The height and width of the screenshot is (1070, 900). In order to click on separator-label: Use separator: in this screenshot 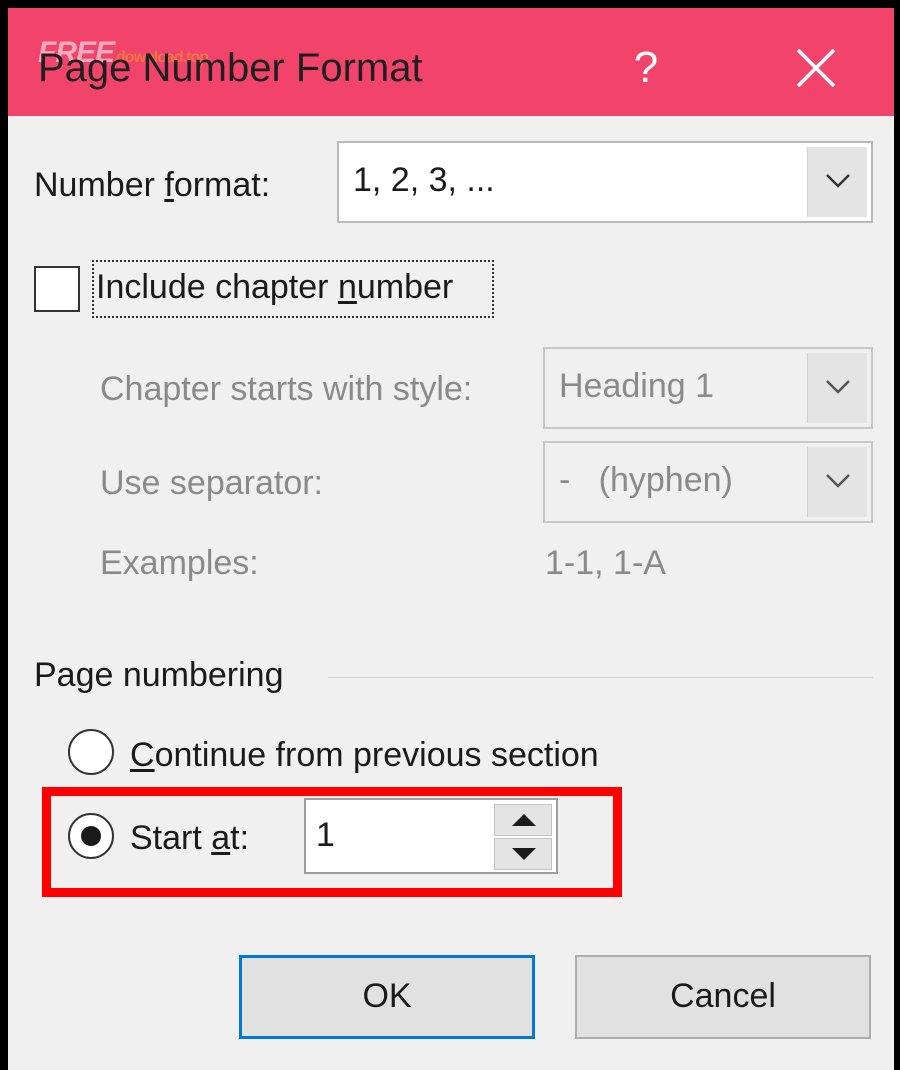, I will do `click(211, 483)`.